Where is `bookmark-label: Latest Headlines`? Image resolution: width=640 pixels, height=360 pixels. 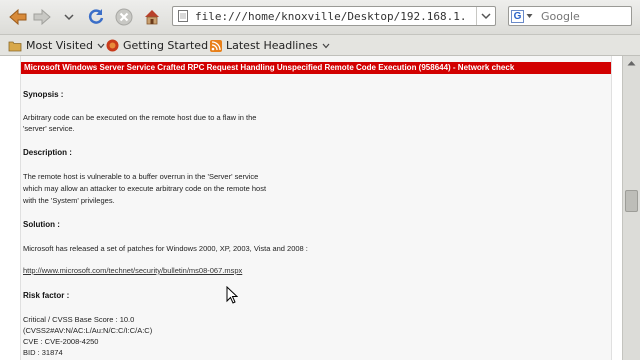 bookmark-label: Latest Headlines is located at coordinates (272, 45).